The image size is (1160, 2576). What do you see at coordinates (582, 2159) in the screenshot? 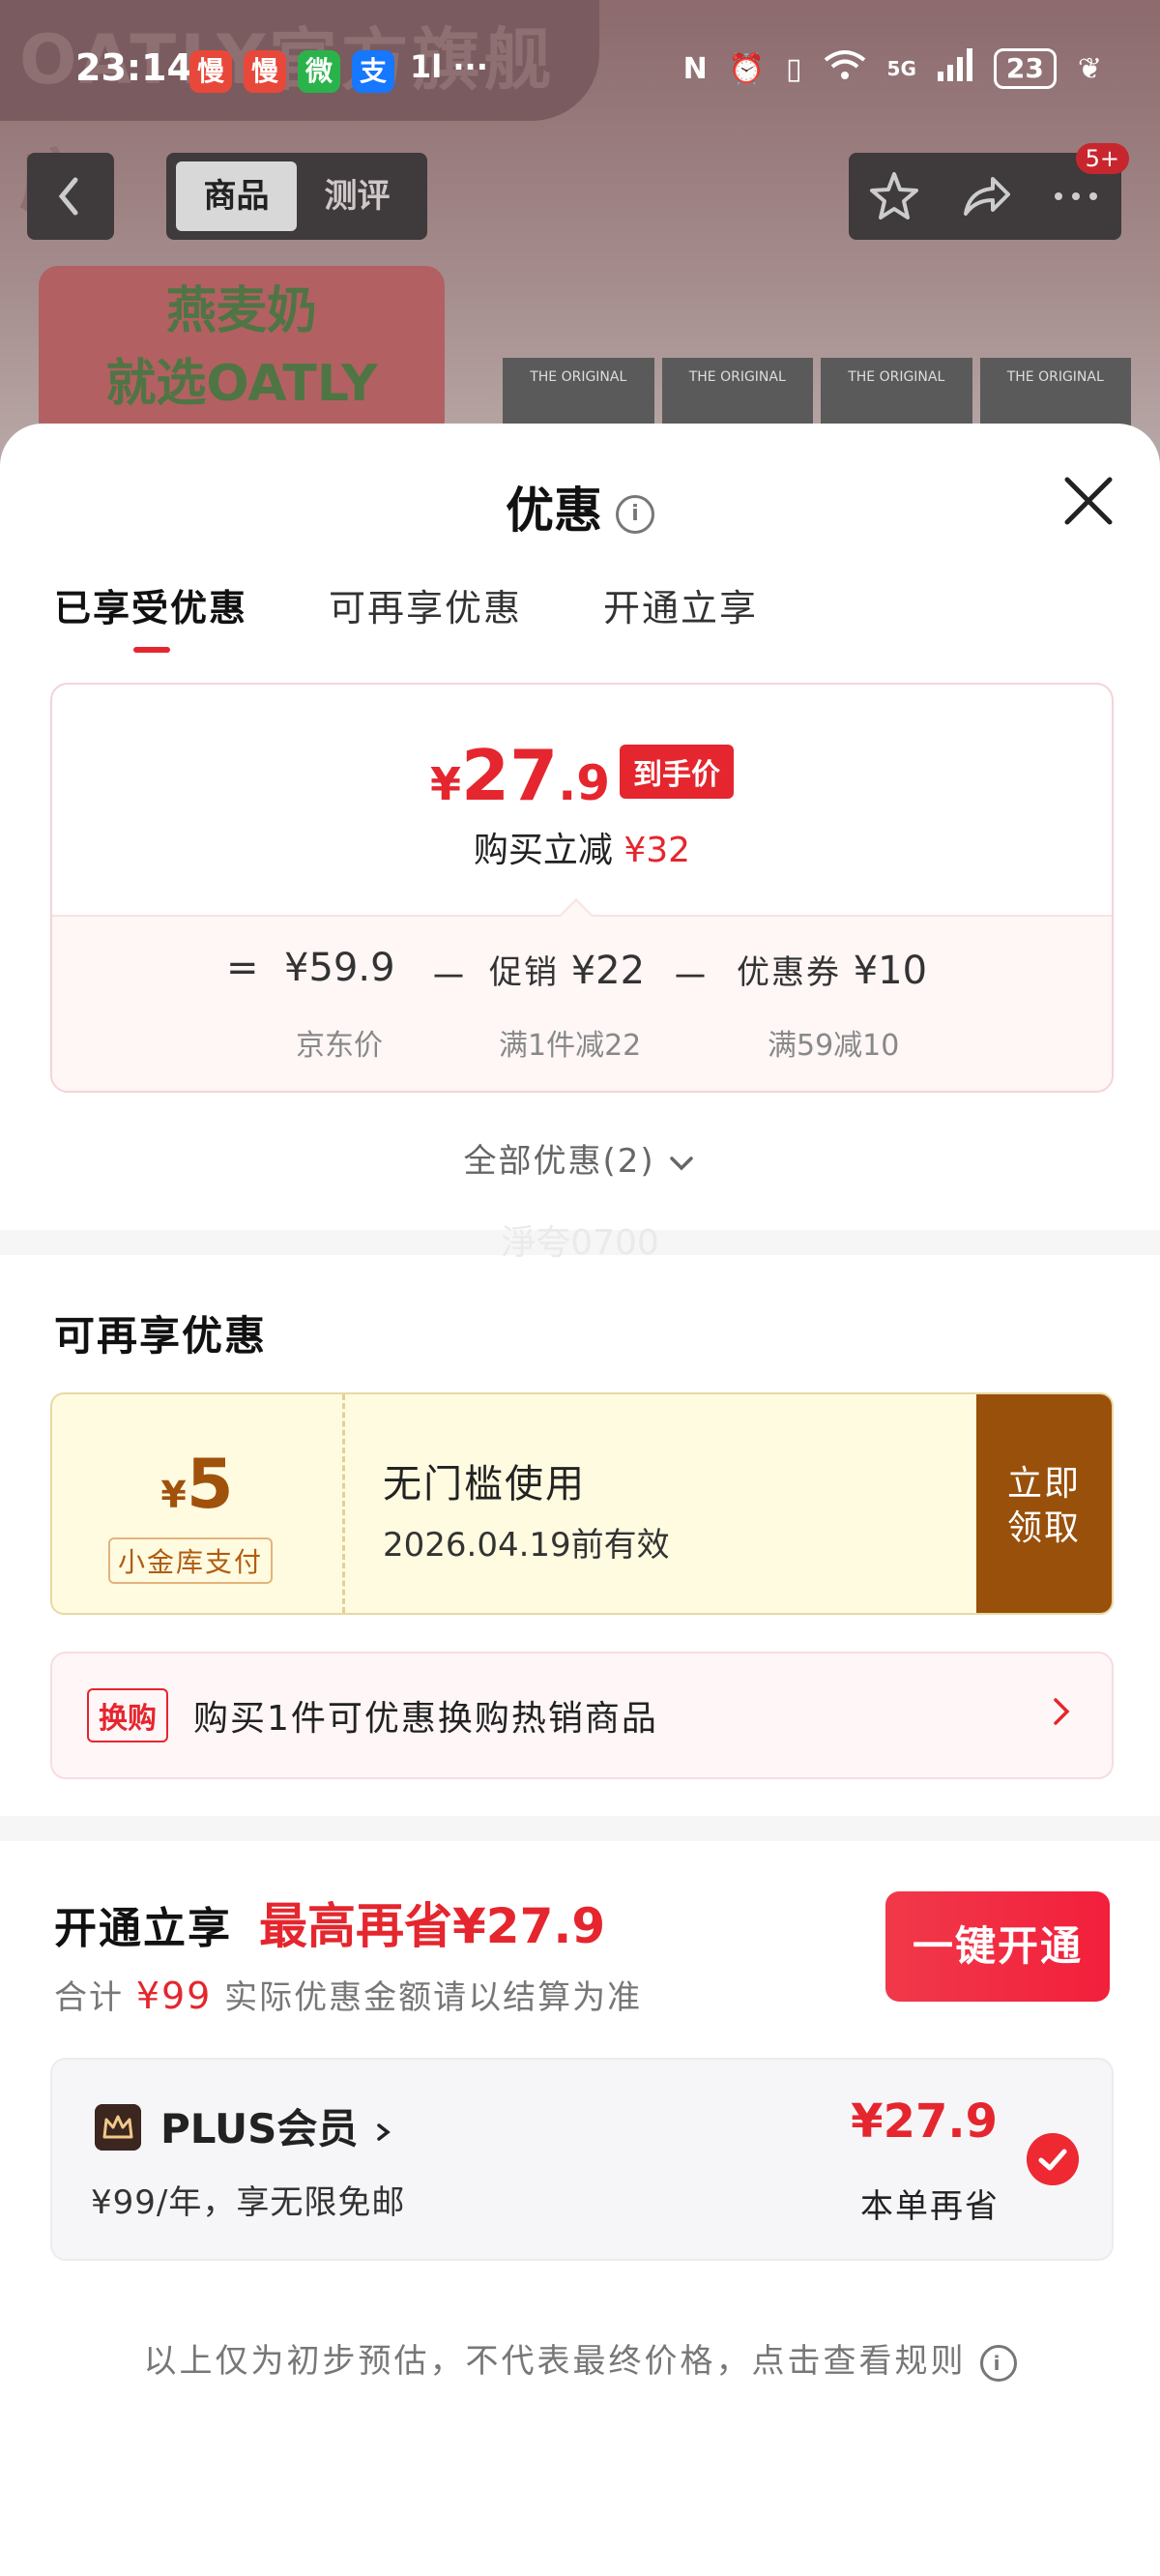
I see `plus-member-card: PLUS会员 ¥99/年，享无限免邮 ¥27.9 本单再省` at bounding box center [582, 2159].